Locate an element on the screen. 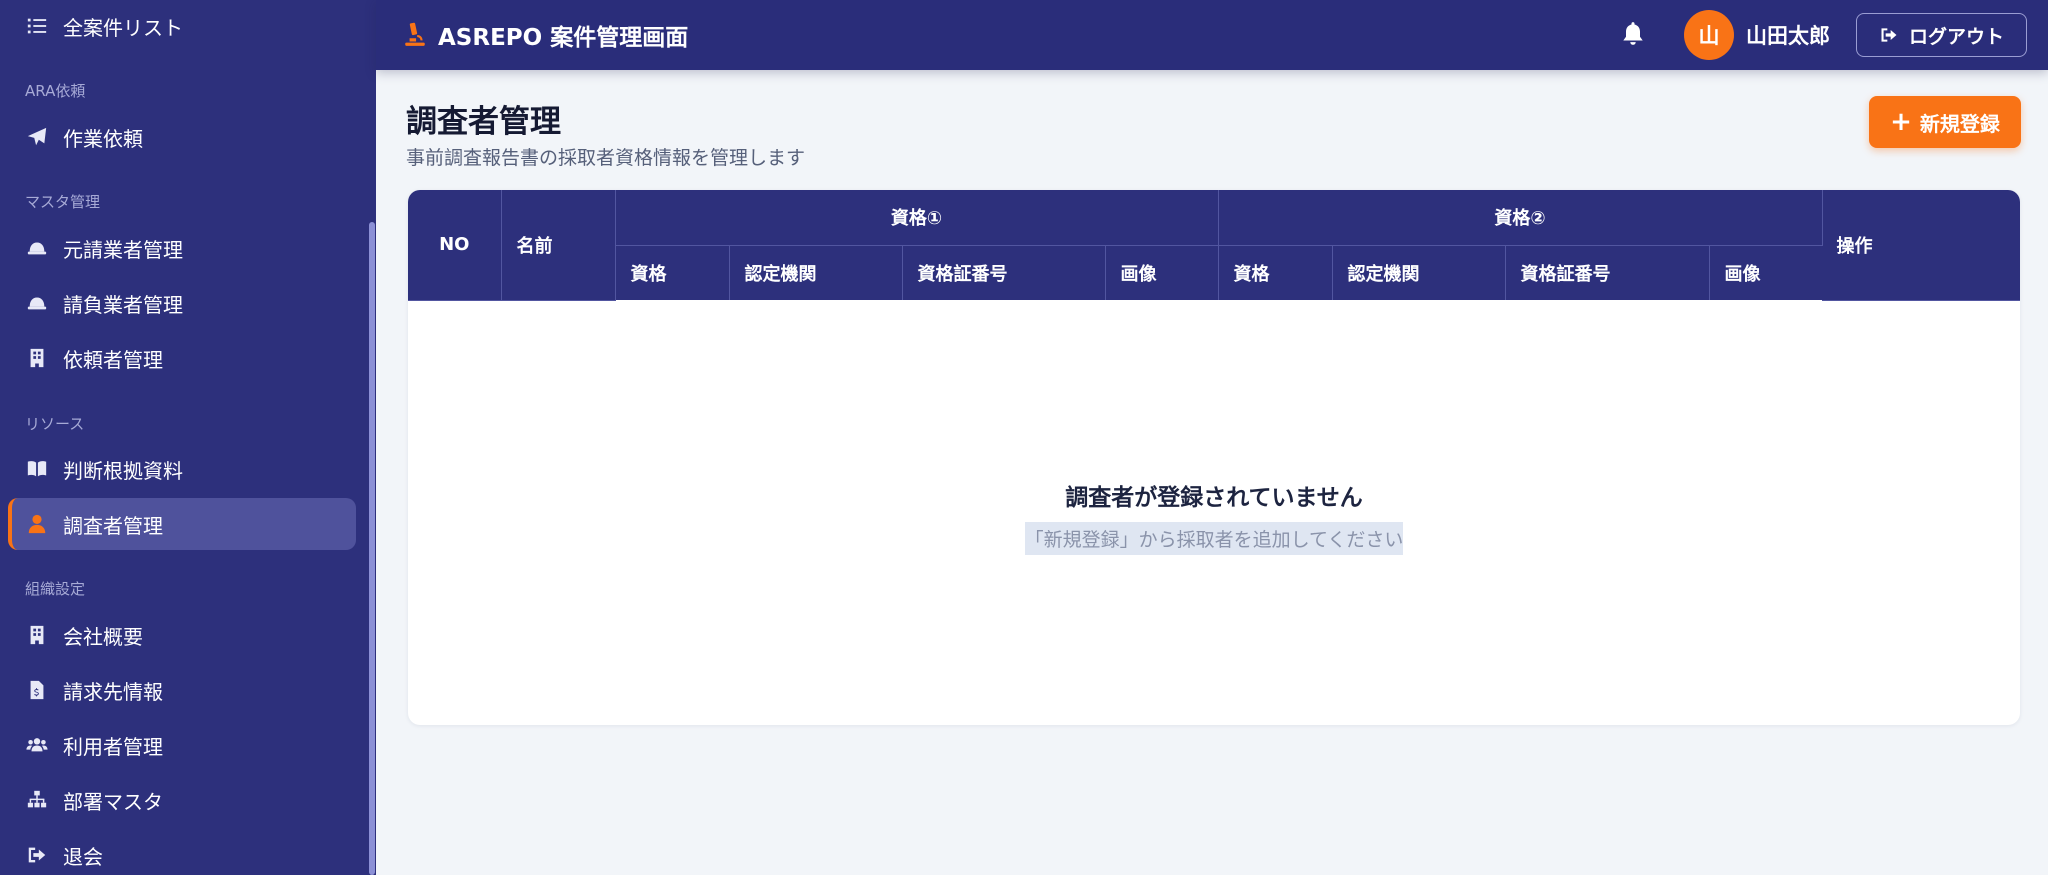 This screenshot has height=875, width=2048. sidebar-item-requesters: 依頼者管理 is located at coordinates (182, 358).